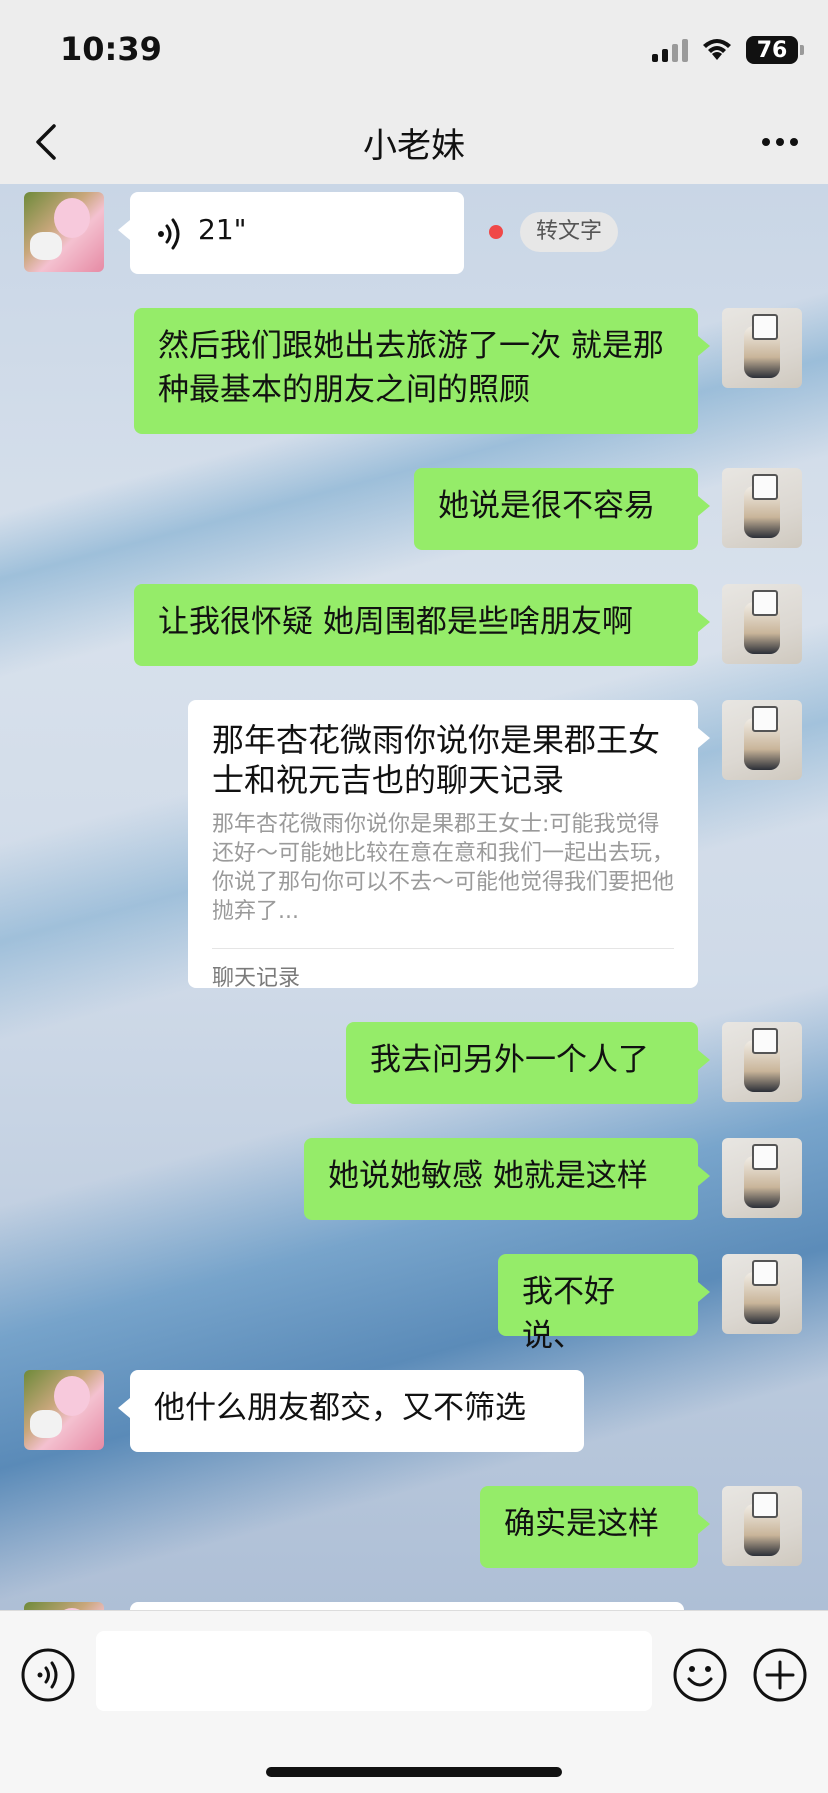 This screenshot has width=828, height=1793. I want to click on message-bubble-sent: 我不好说、, so click(604, 1304).